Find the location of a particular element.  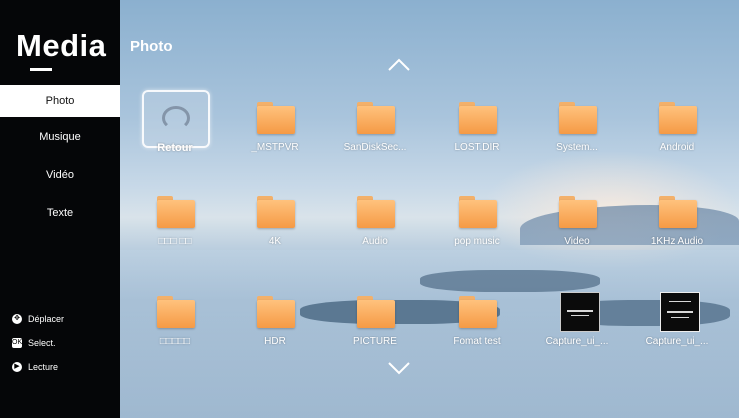

grid-item-folder: □□□ □□ is located at coordinates (175, 218).